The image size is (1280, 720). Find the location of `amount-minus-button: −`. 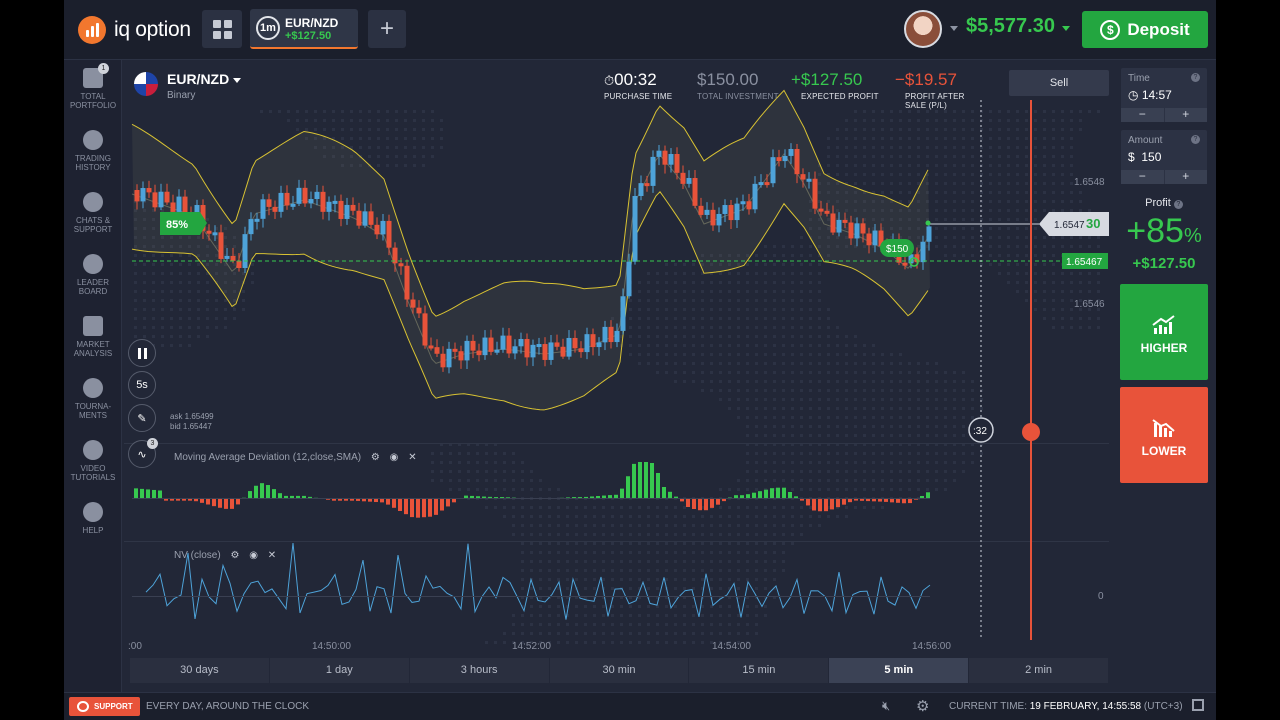

amount-minus-button: − is located at coordinates (1143, 177).